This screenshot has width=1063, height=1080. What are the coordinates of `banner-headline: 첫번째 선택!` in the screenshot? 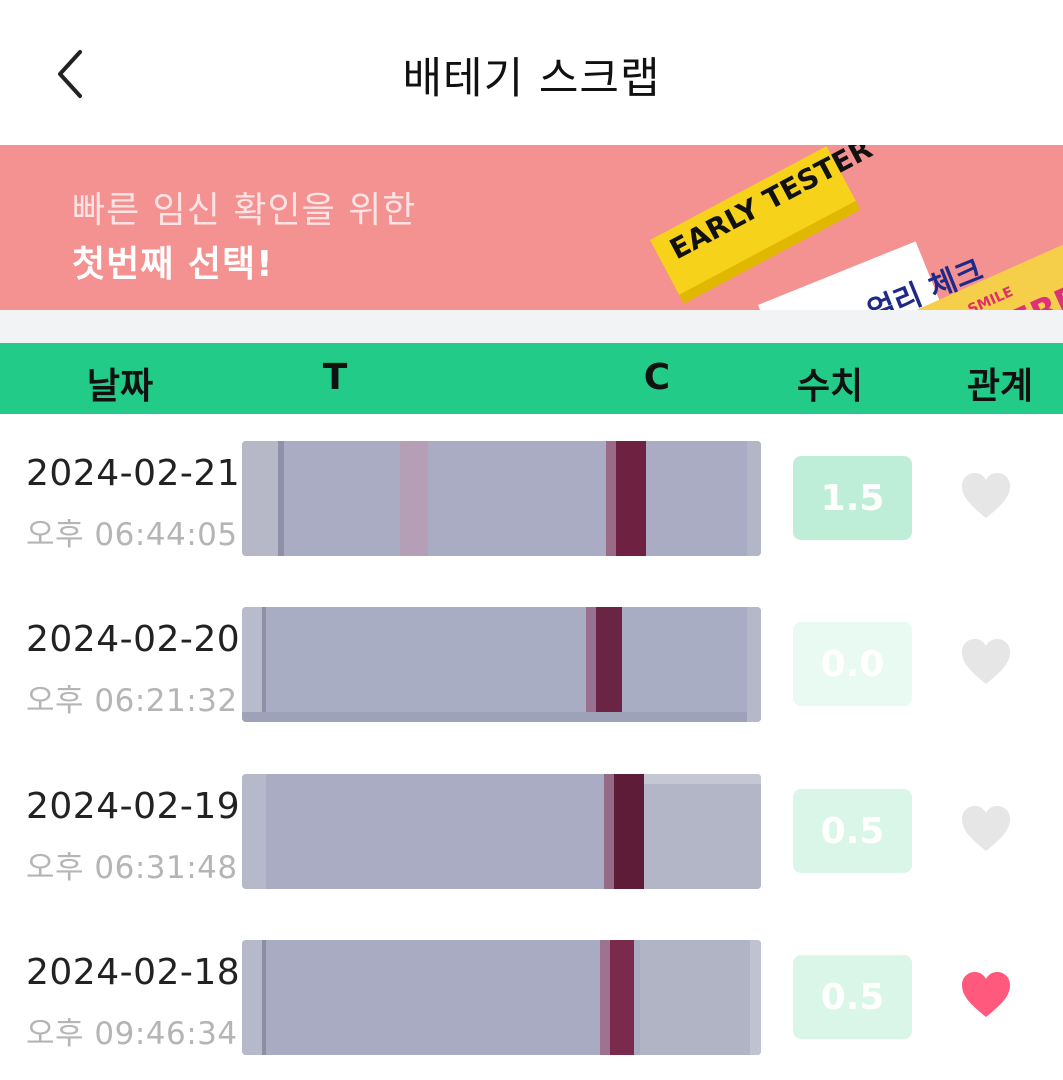 It's located at (173, 264).